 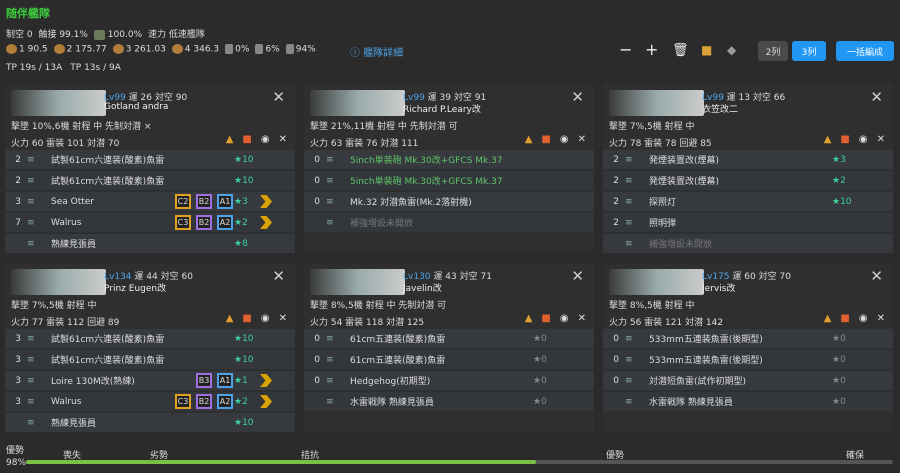 What do you see at coordinates (625, 49) in the screenshot?
I see `minus-button: −` at bounding box center [625, 49].